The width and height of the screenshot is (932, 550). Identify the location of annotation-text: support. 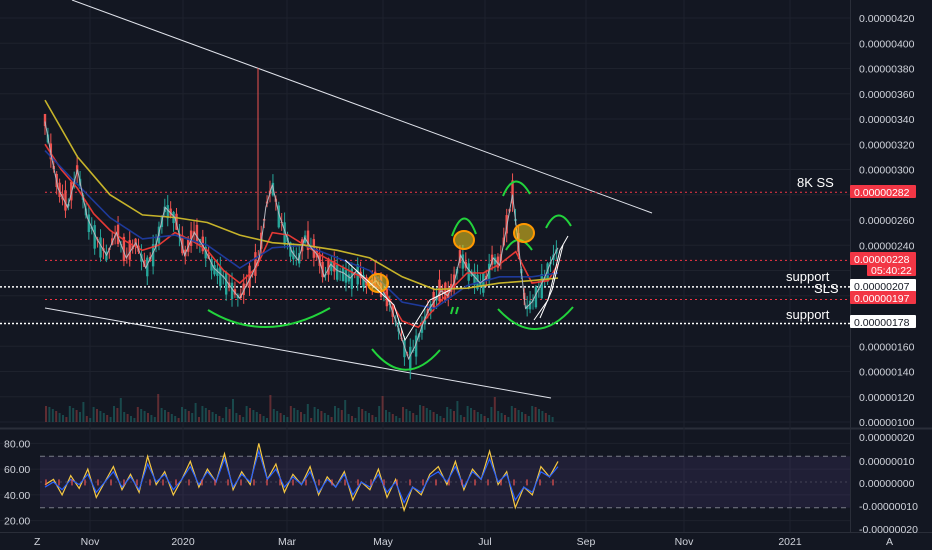
(808, 314).